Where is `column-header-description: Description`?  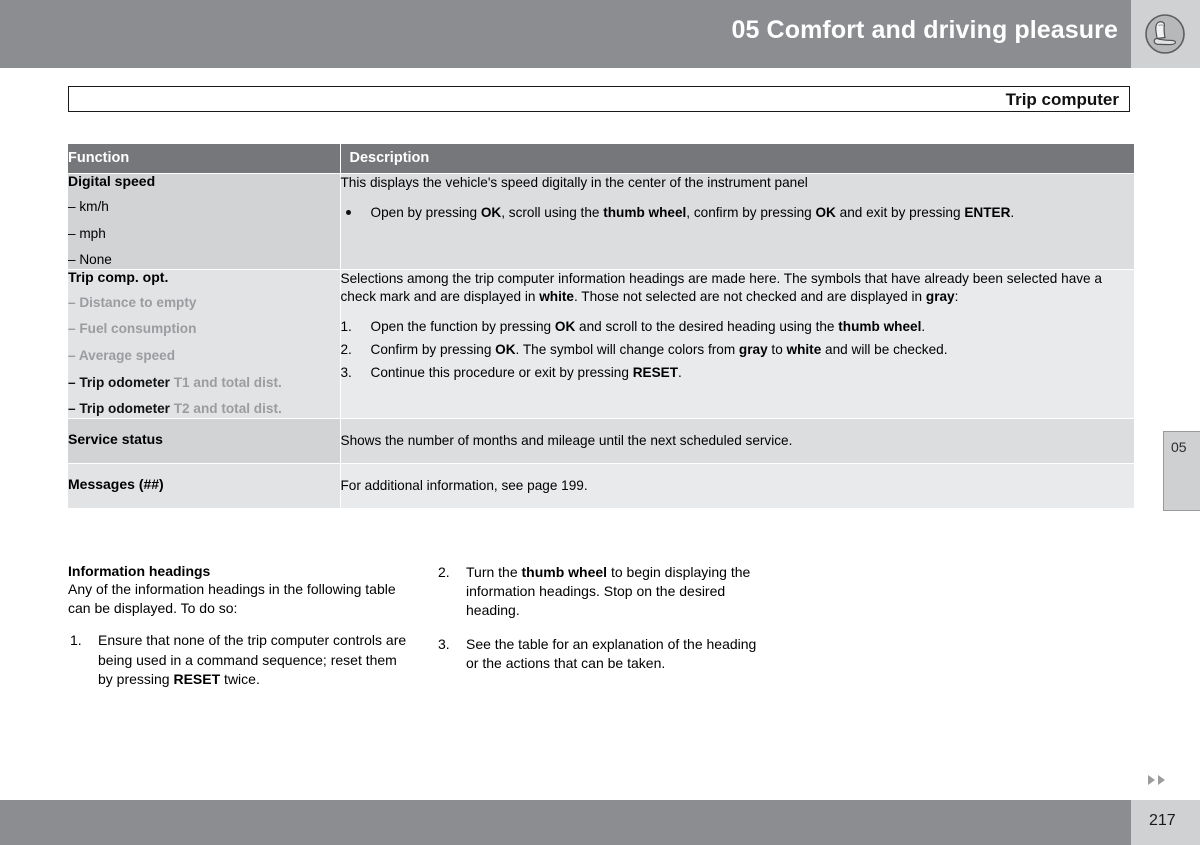 column-header-description: Description is located at coordinates (736, 159).